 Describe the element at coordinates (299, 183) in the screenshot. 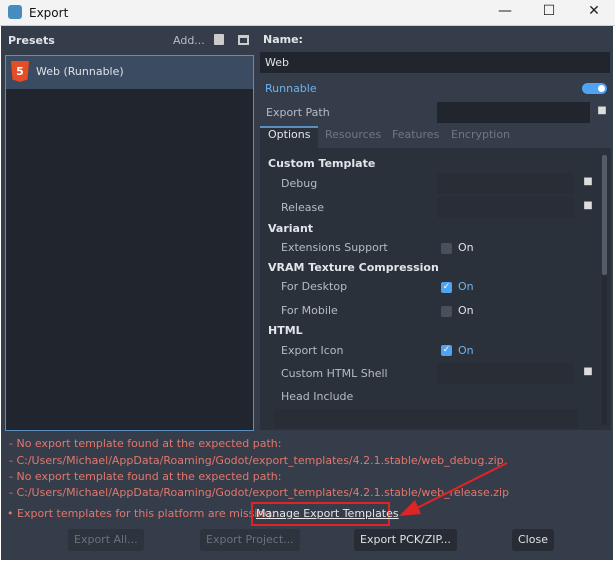

I see `debug-label: Debug` at that location.